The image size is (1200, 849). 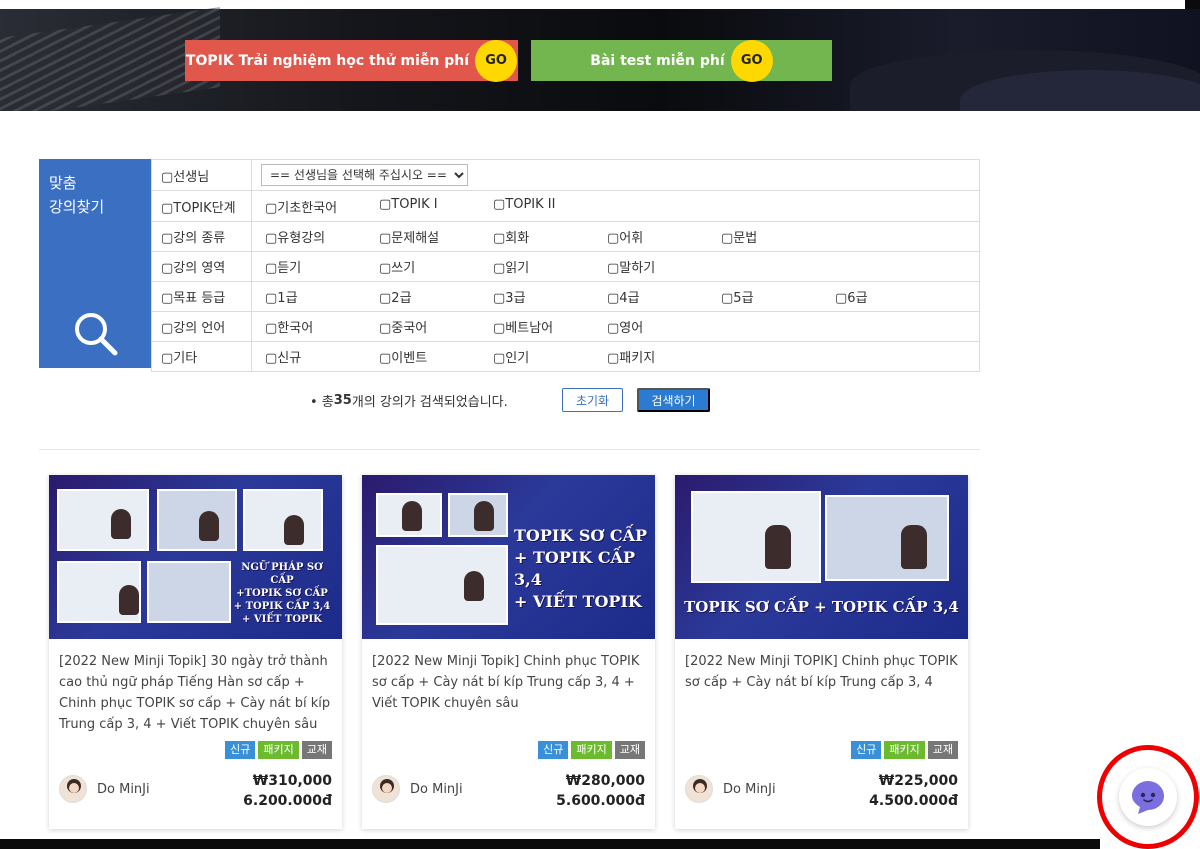 What do you see at coordinates (401, 298) in the screenshot?
I see `filter-option-label: 2급` at bounding box center [401, 298].